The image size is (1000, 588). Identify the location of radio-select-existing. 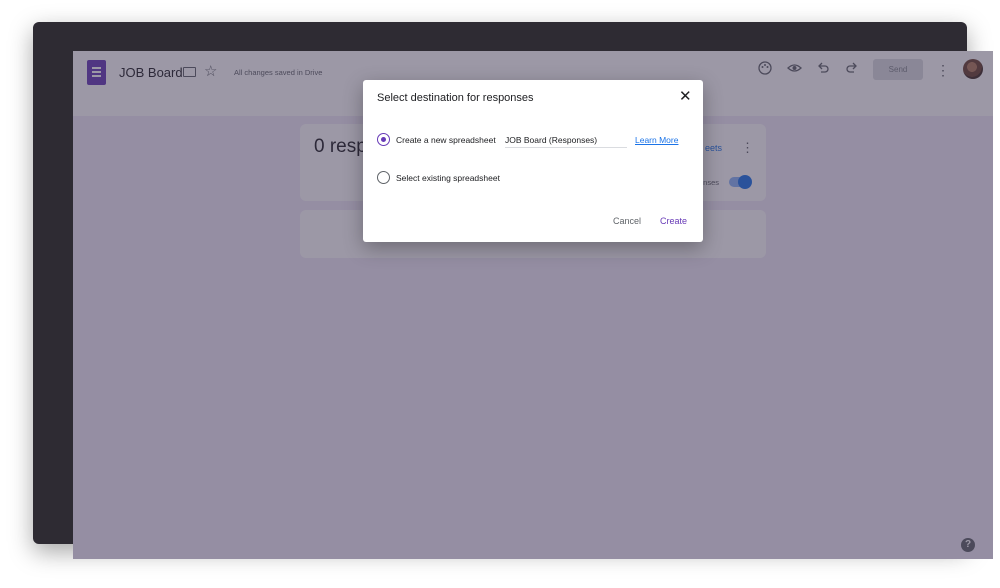
(383, 177).